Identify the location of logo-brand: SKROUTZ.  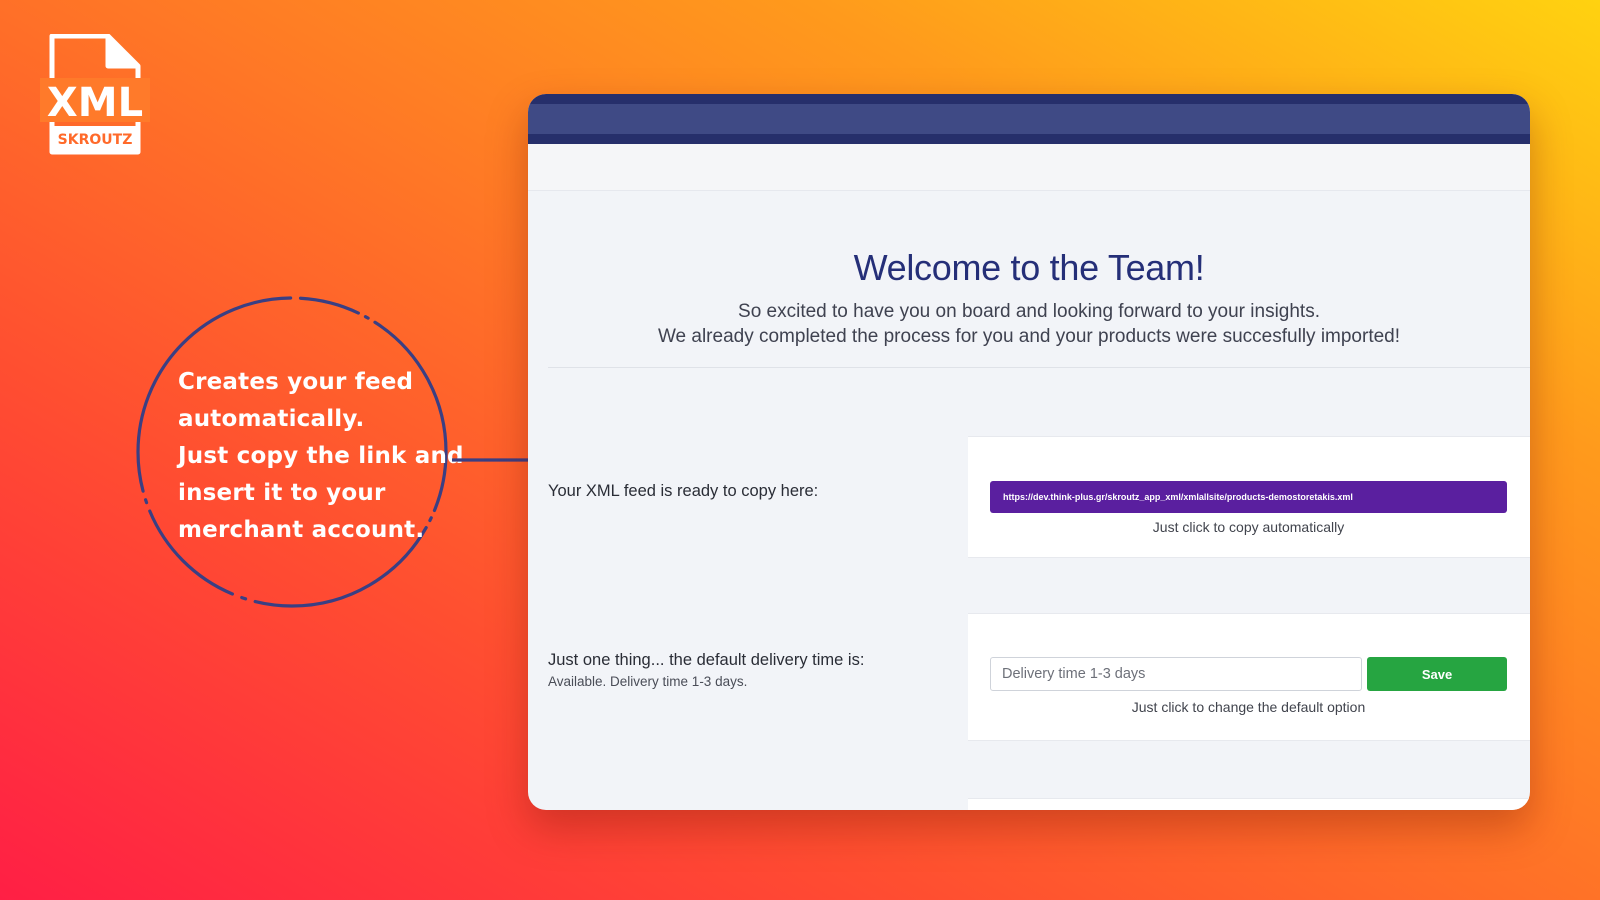
(95, 140).